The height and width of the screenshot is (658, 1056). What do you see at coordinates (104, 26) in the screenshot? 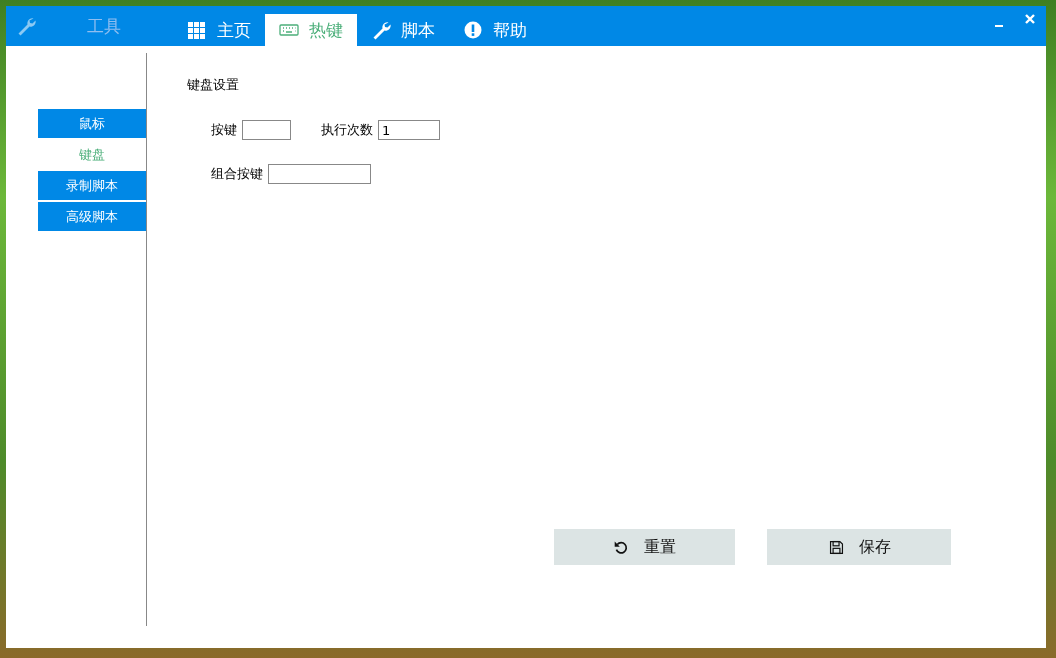
I see `app-title: 工具` at bounding box center [104, 26].